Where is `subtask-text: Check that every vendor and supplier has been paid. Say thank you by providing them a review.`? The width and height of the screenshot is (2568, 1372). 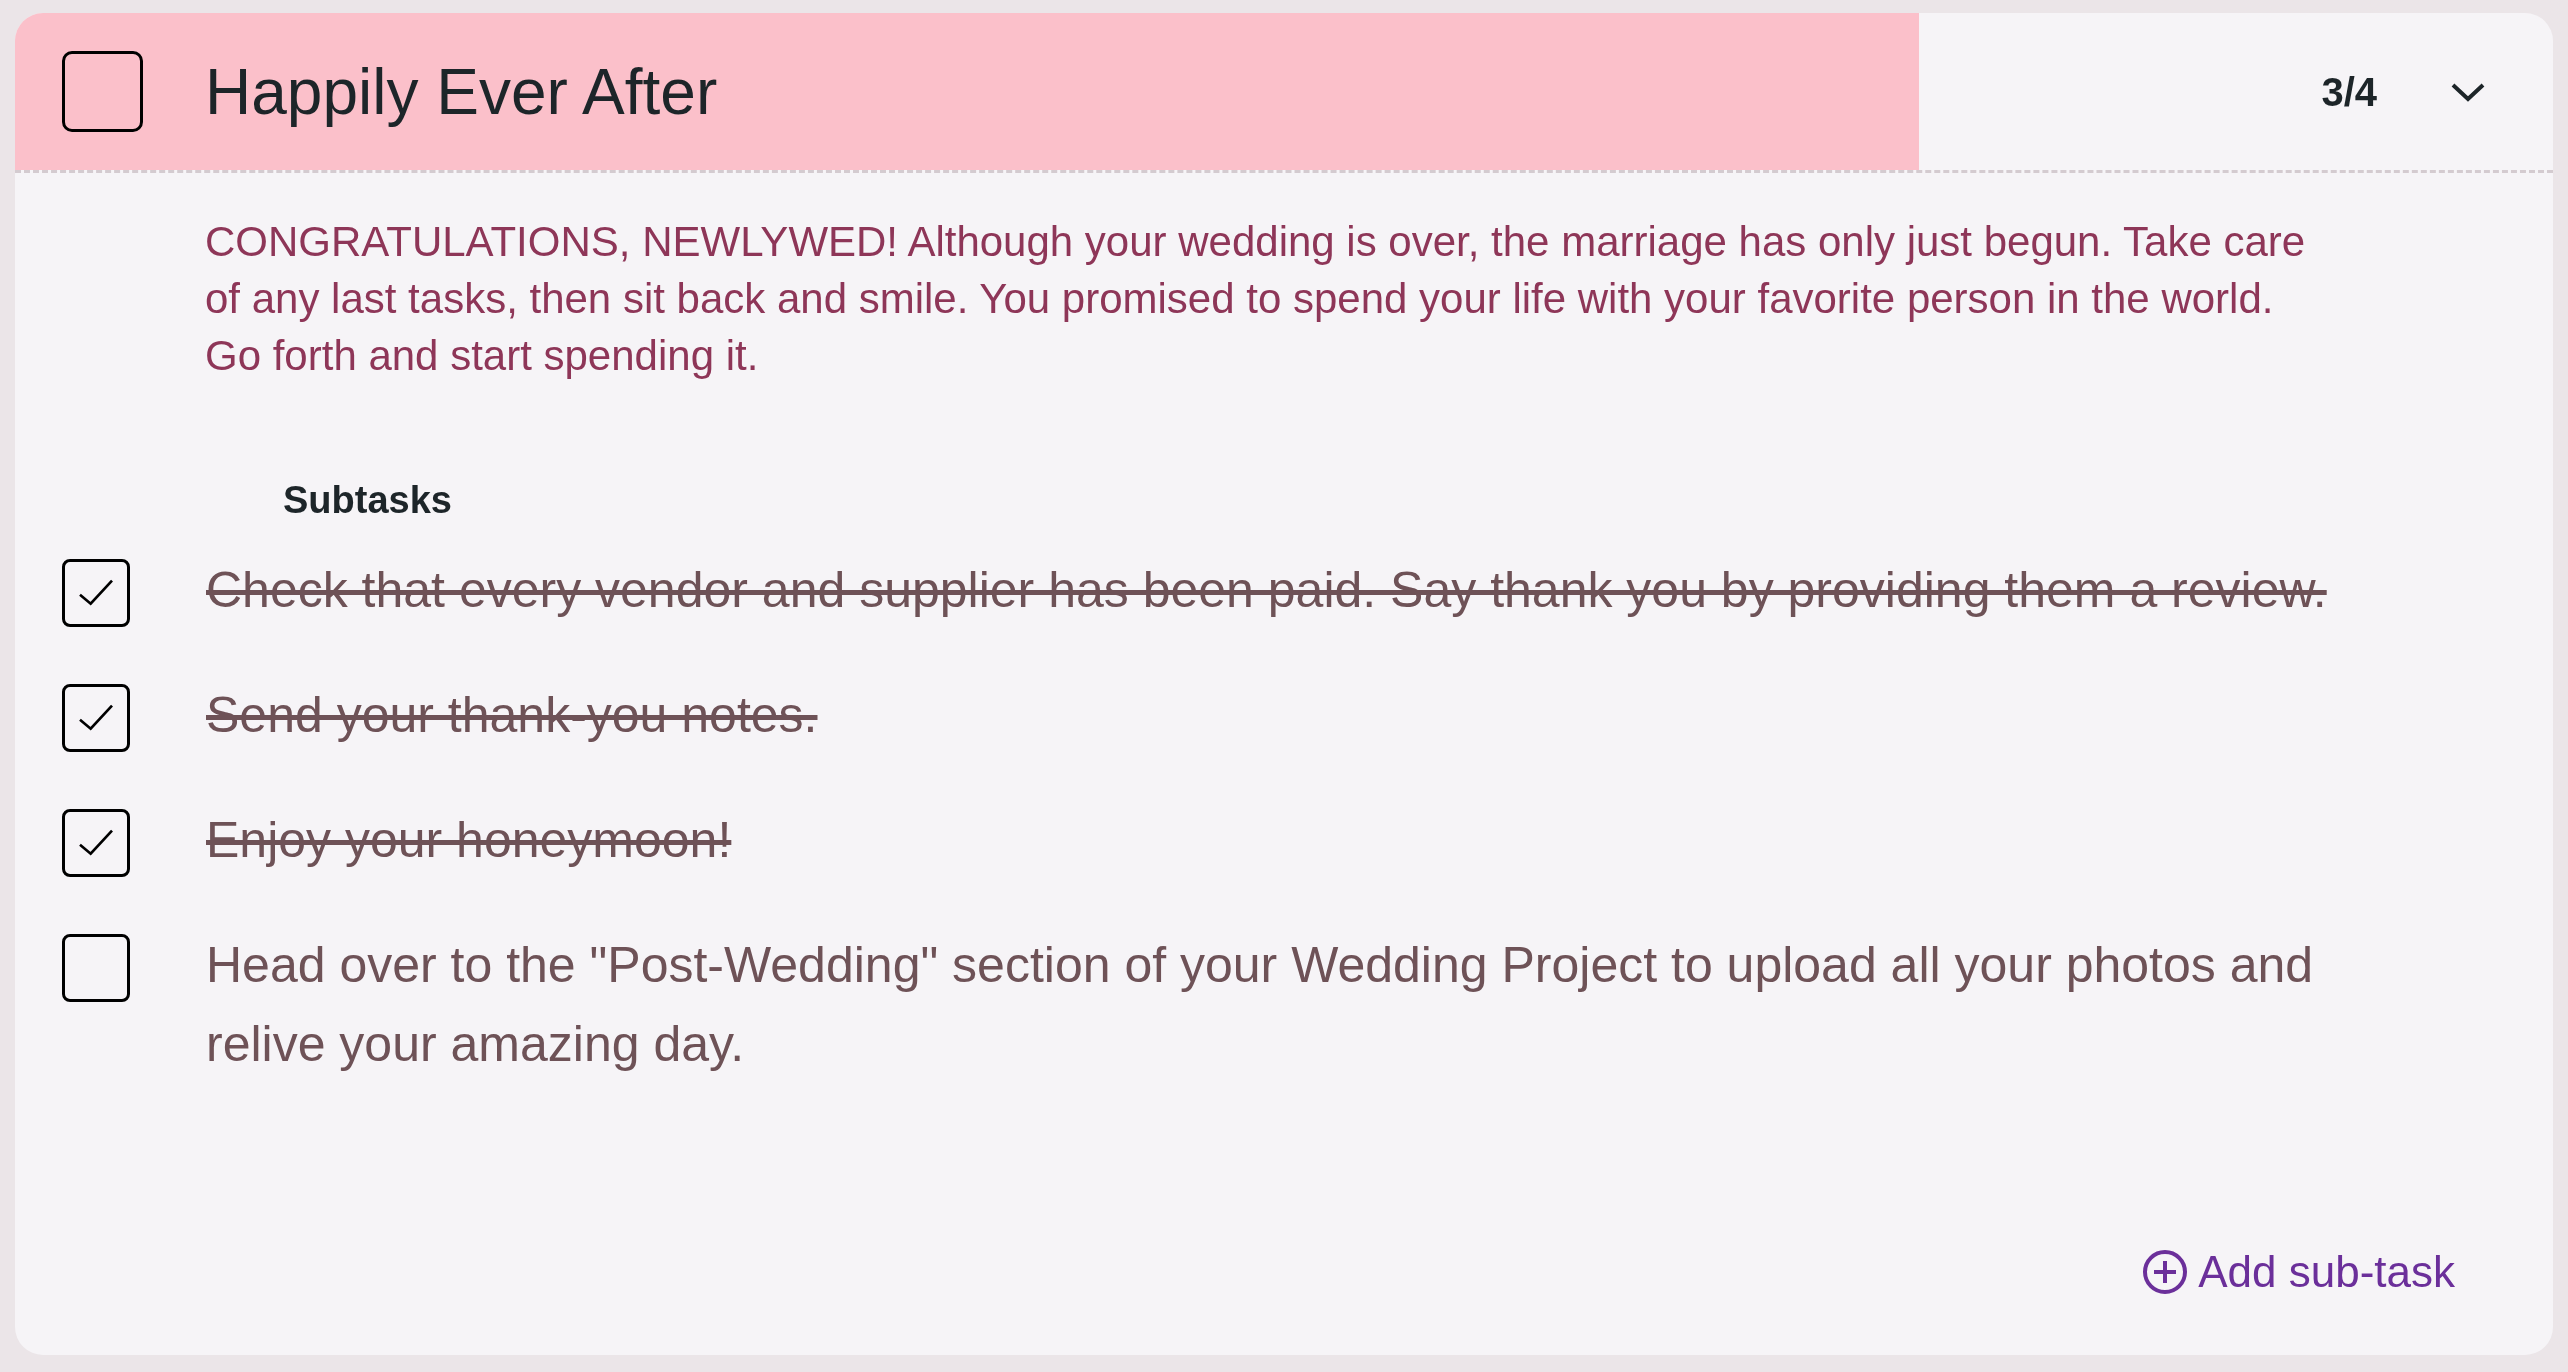
subtask-text: Check that every vendor and supplier has been paid. Say thank you by providing them a review. is located at coordinates (1267, 590).